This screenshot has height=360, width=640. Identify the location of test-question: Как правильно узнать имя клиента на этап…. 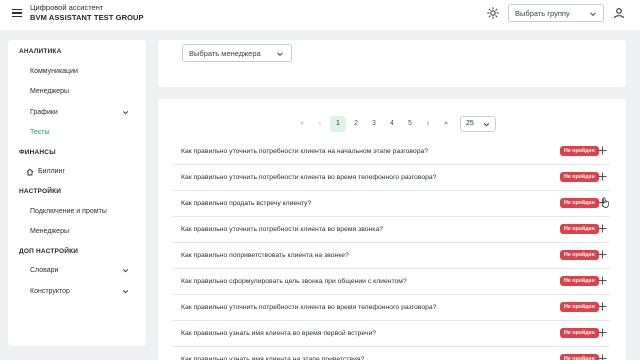
(273, 358).